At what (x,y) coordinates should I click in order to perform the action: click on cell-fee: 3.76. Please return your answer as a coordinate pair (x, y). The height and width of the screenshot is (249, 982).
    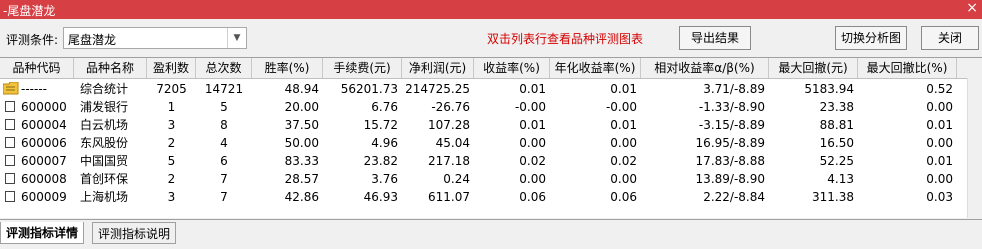
    Looking at the image, I should click on (384, 179).